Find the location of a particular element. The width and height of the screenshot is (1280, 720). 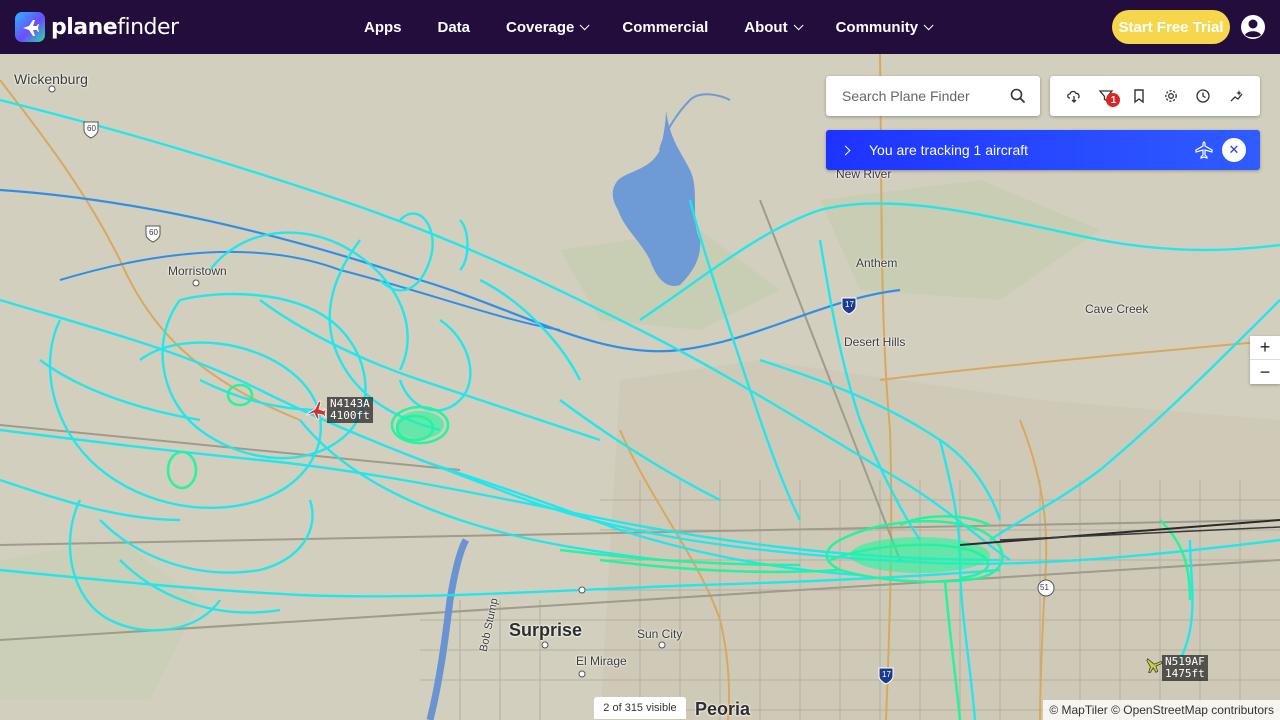

aircraft-altitude: 1475ft is located at coordinates (1185, 673).